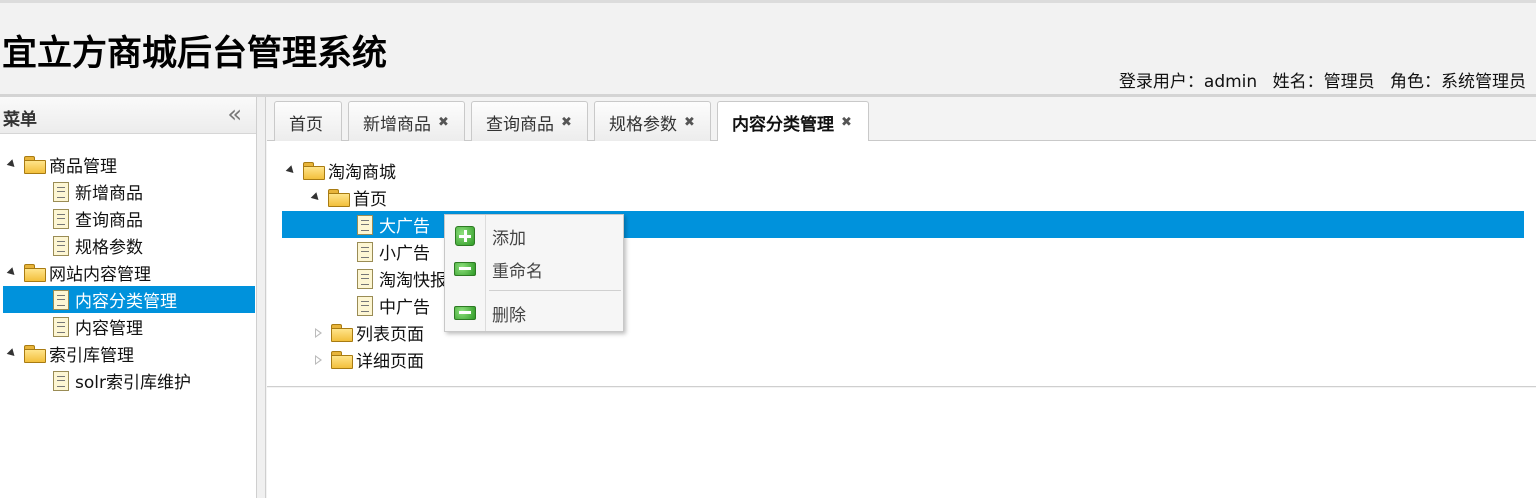 Image resolution: width=1536 pixels, height=498 pixels. I want to click on tab-add-goods: 新增商品 ✖, so click(406, 121).